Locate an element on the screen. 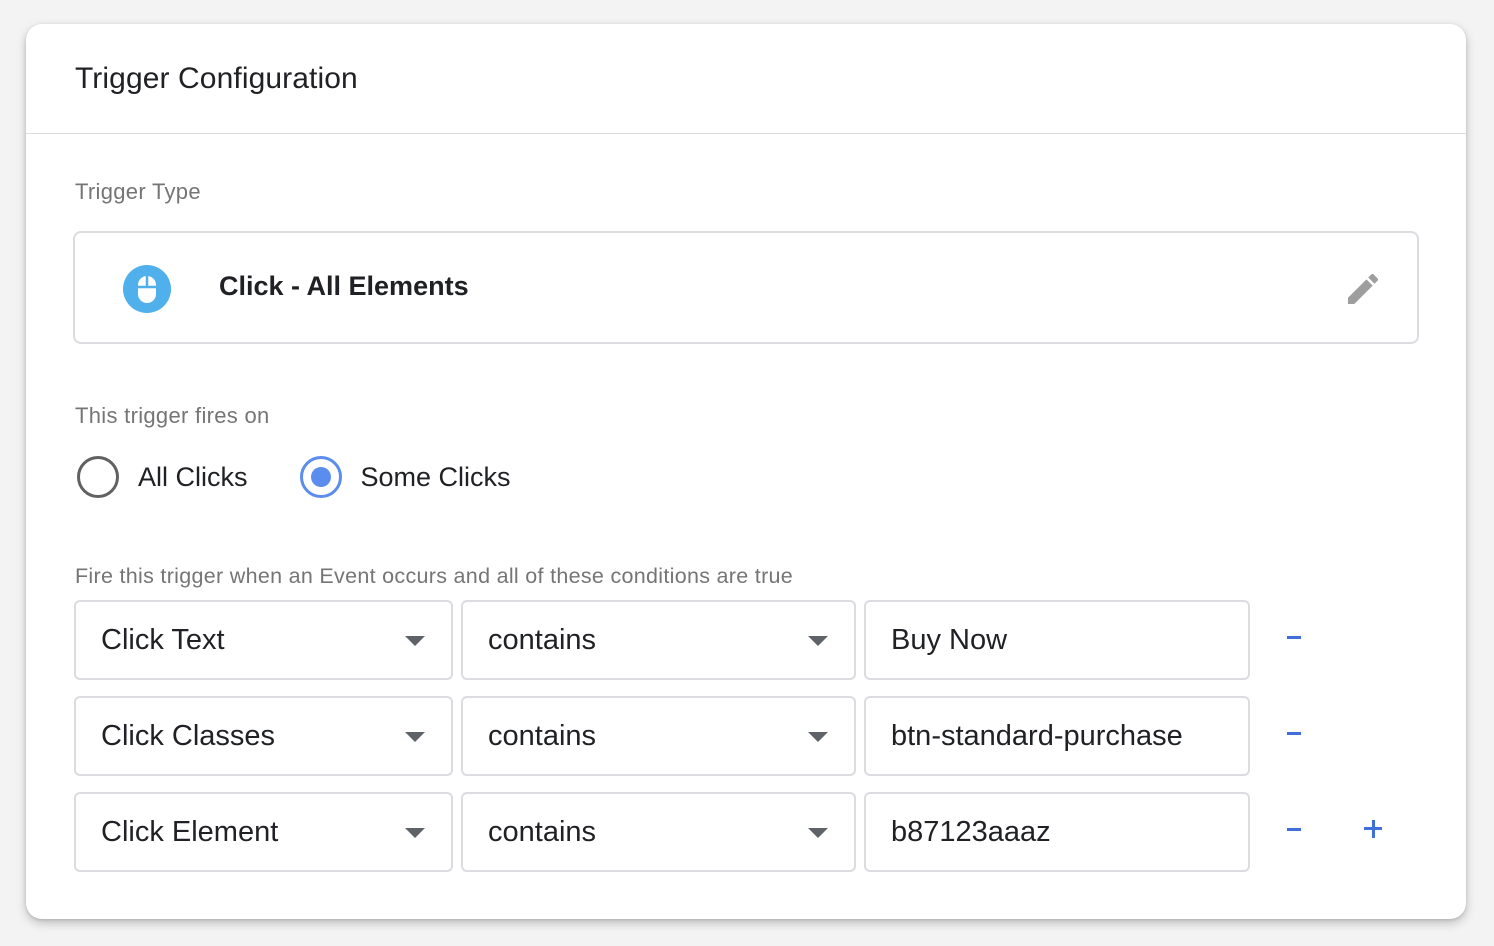  radio-selected-icon is located at coordinates (320, 477).